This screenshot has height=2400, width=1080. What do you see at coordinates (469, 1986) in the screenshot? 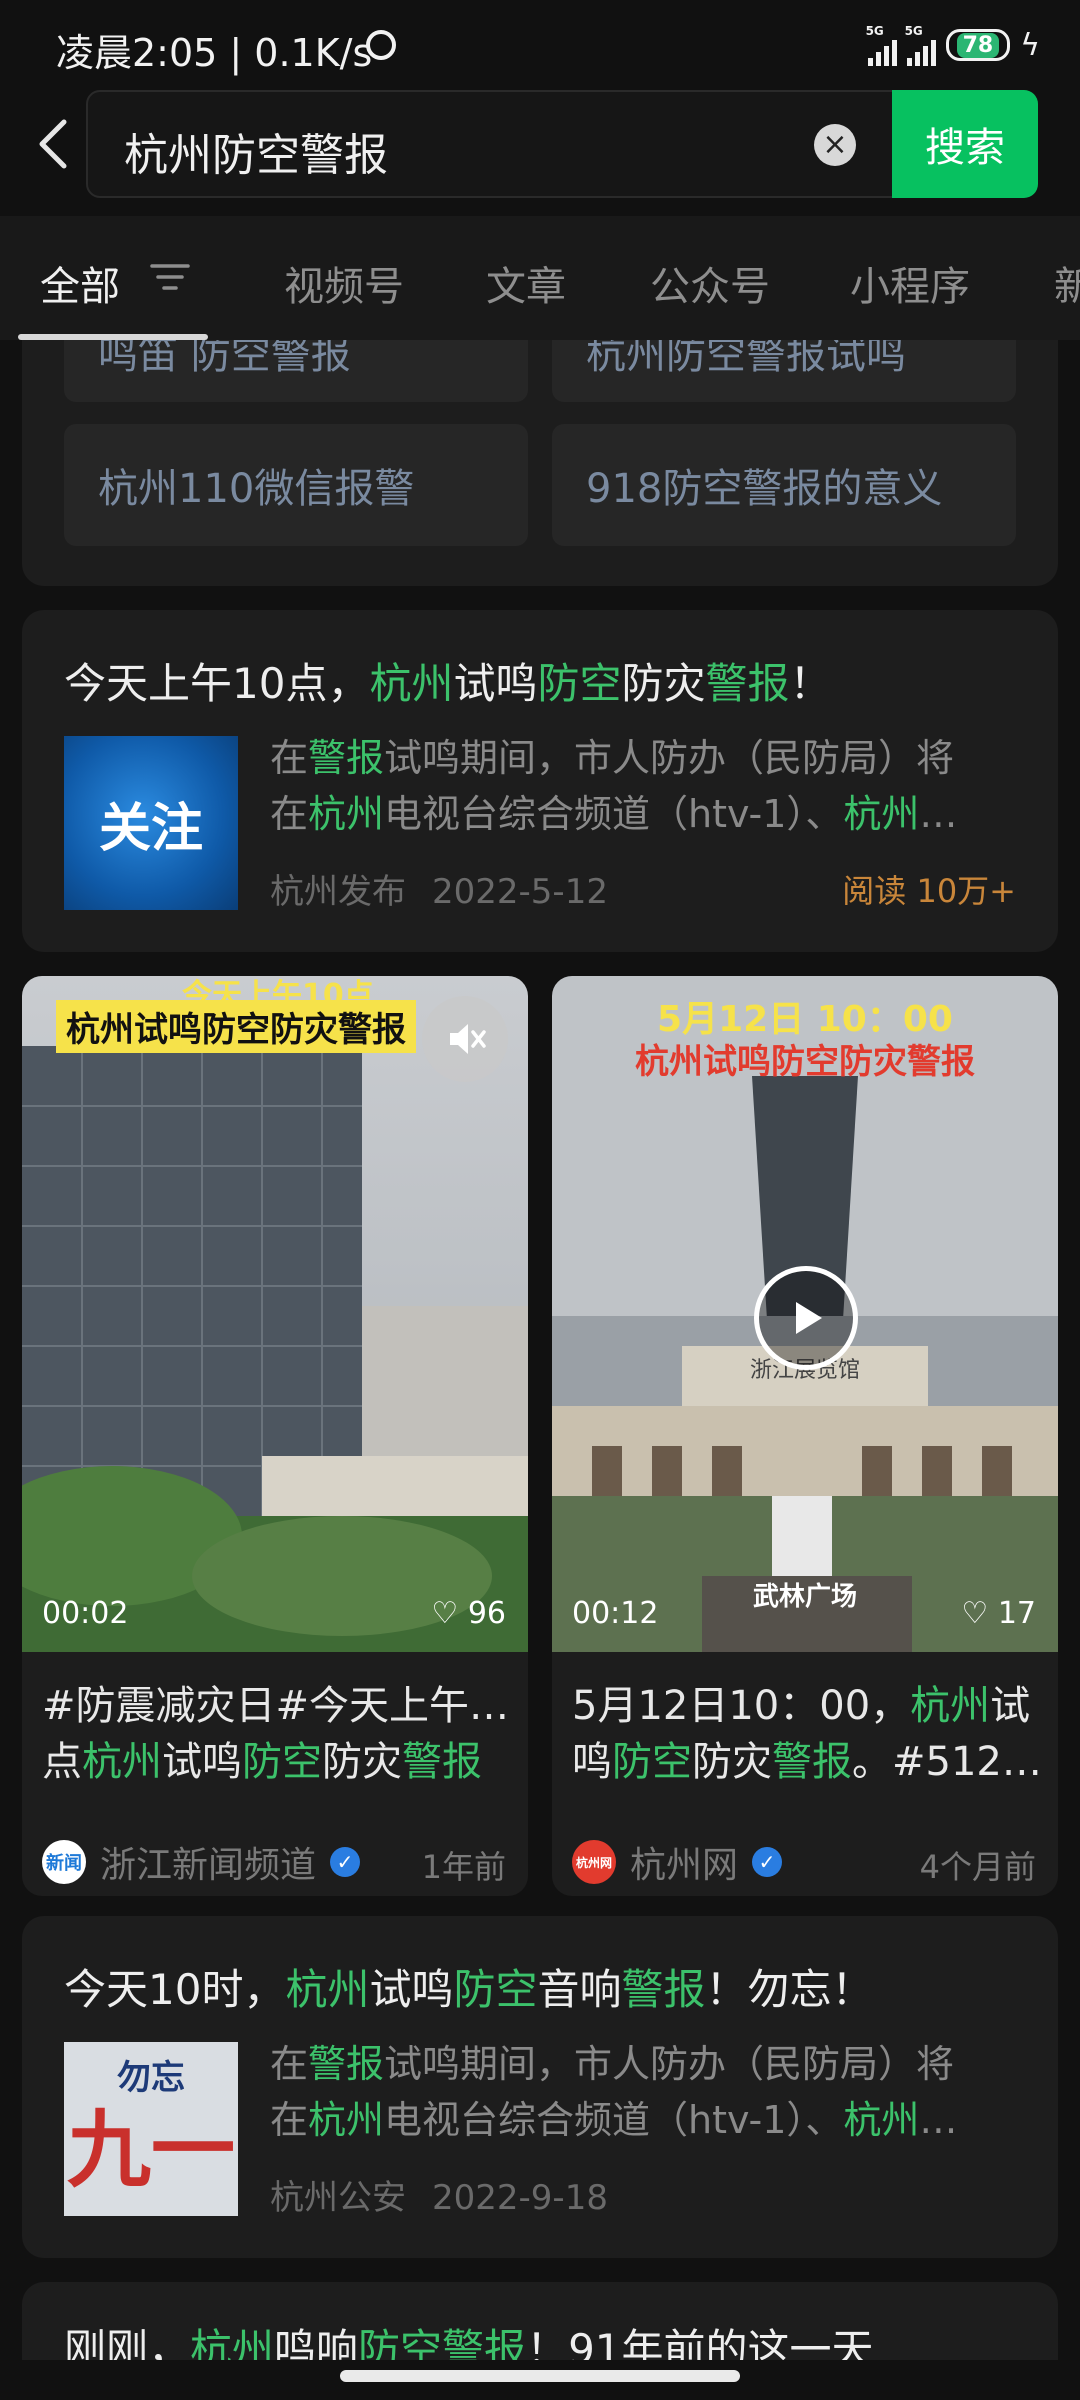
I see `article-title: 今天10时，杭州试鸣防空音响警报！勿忘！` at bounding box center [469, 1986].